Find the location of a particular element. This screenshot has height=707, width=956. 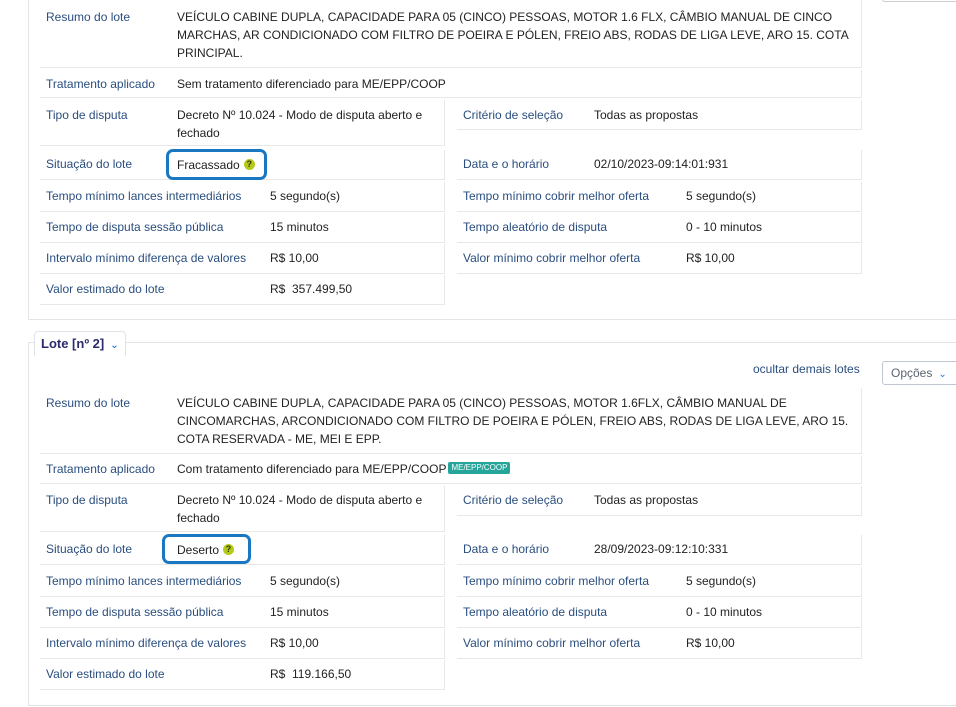

lote-2-valor-estimado-label: Valor estimado do lote is located at coordinates (105, 674).